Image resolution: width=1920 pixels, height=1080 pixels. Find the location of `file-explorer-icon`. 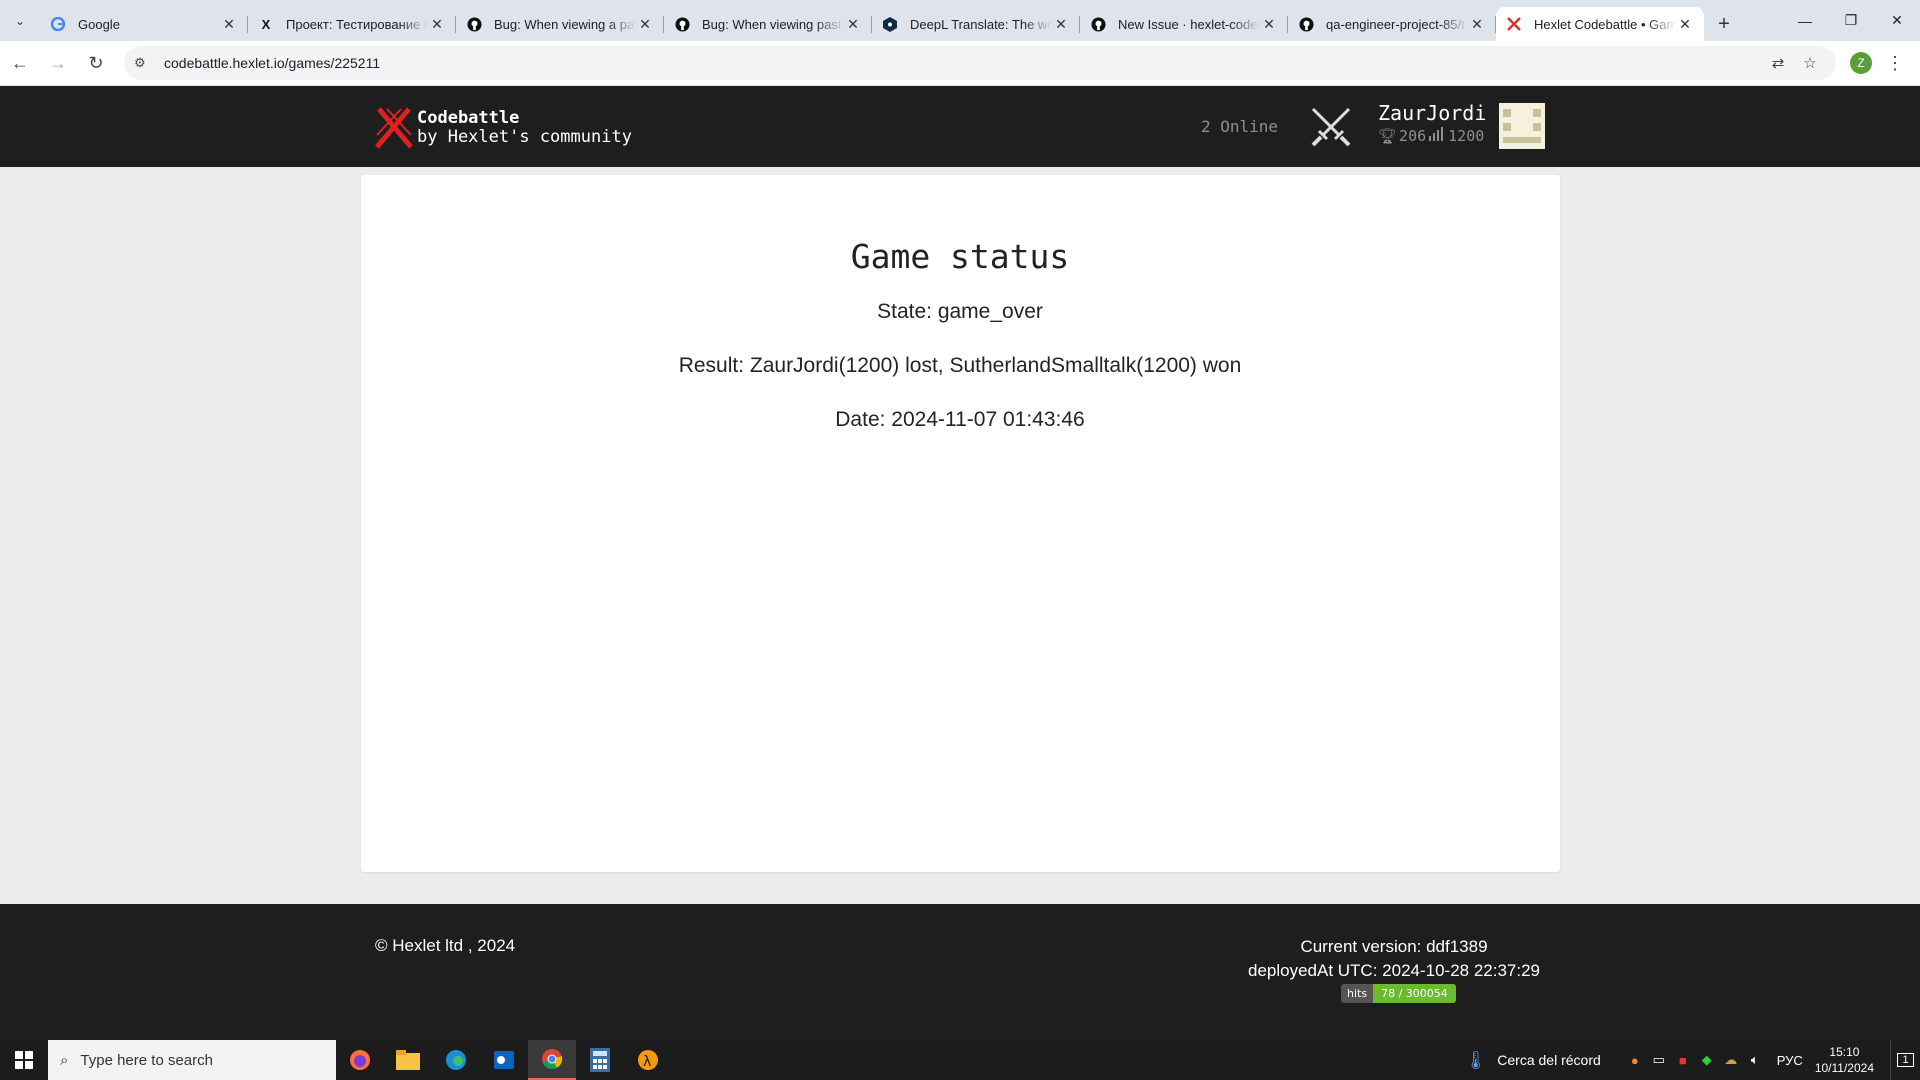

file-explorer-icon is located at coordinates (408, 1060).